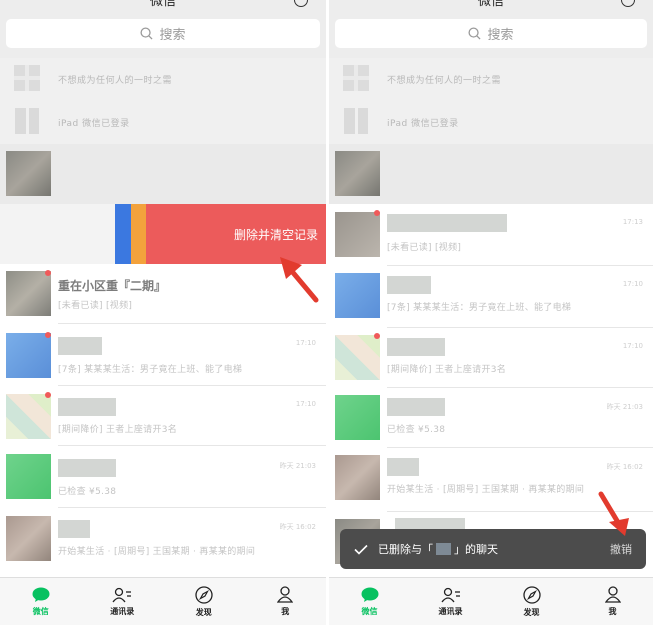  What do you see at coordinates (632, 222) in the screenshot?
I see `chat-time: 17:13` at bounding box center [632, 222].